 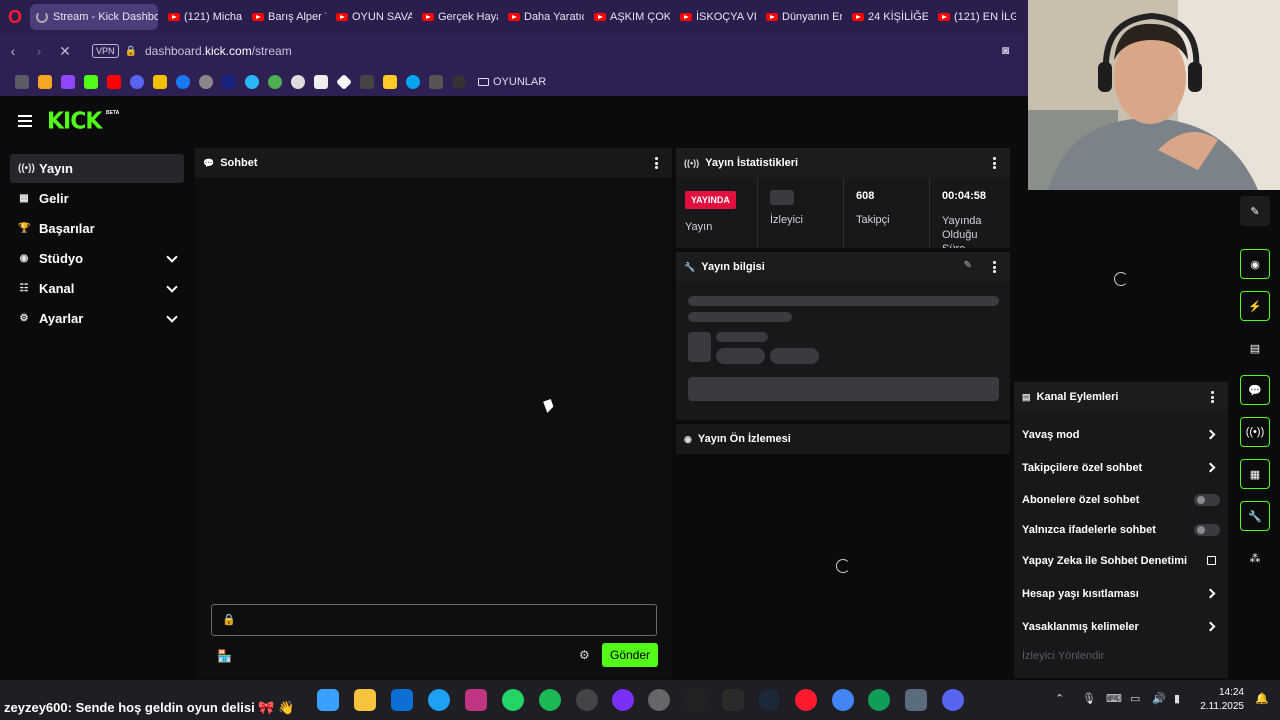 I want to click on back-icon: ‹, so click(x=13, y=51).